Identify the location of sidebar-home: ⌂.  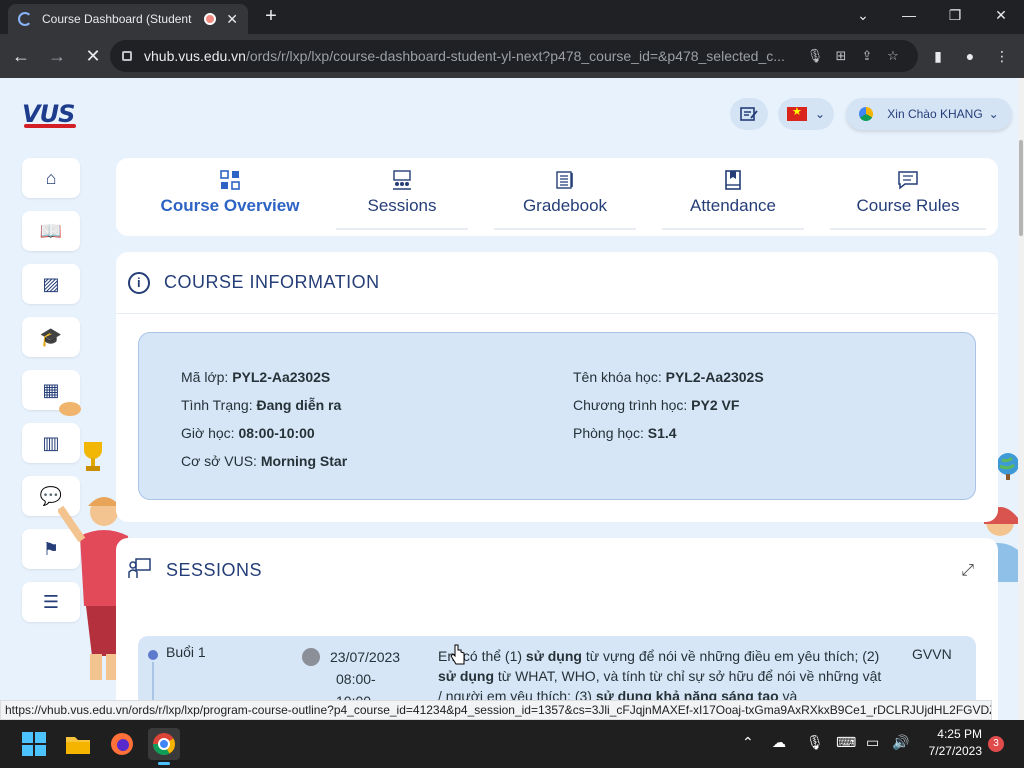
(51, 178).